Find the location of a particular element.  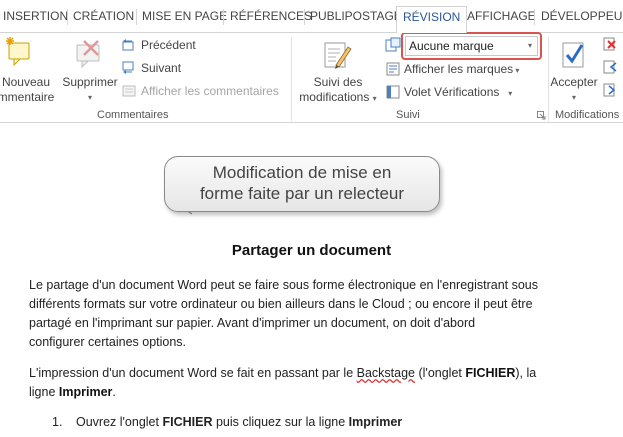

next-comment-button: Suivant is located at coordinates (161, 68).